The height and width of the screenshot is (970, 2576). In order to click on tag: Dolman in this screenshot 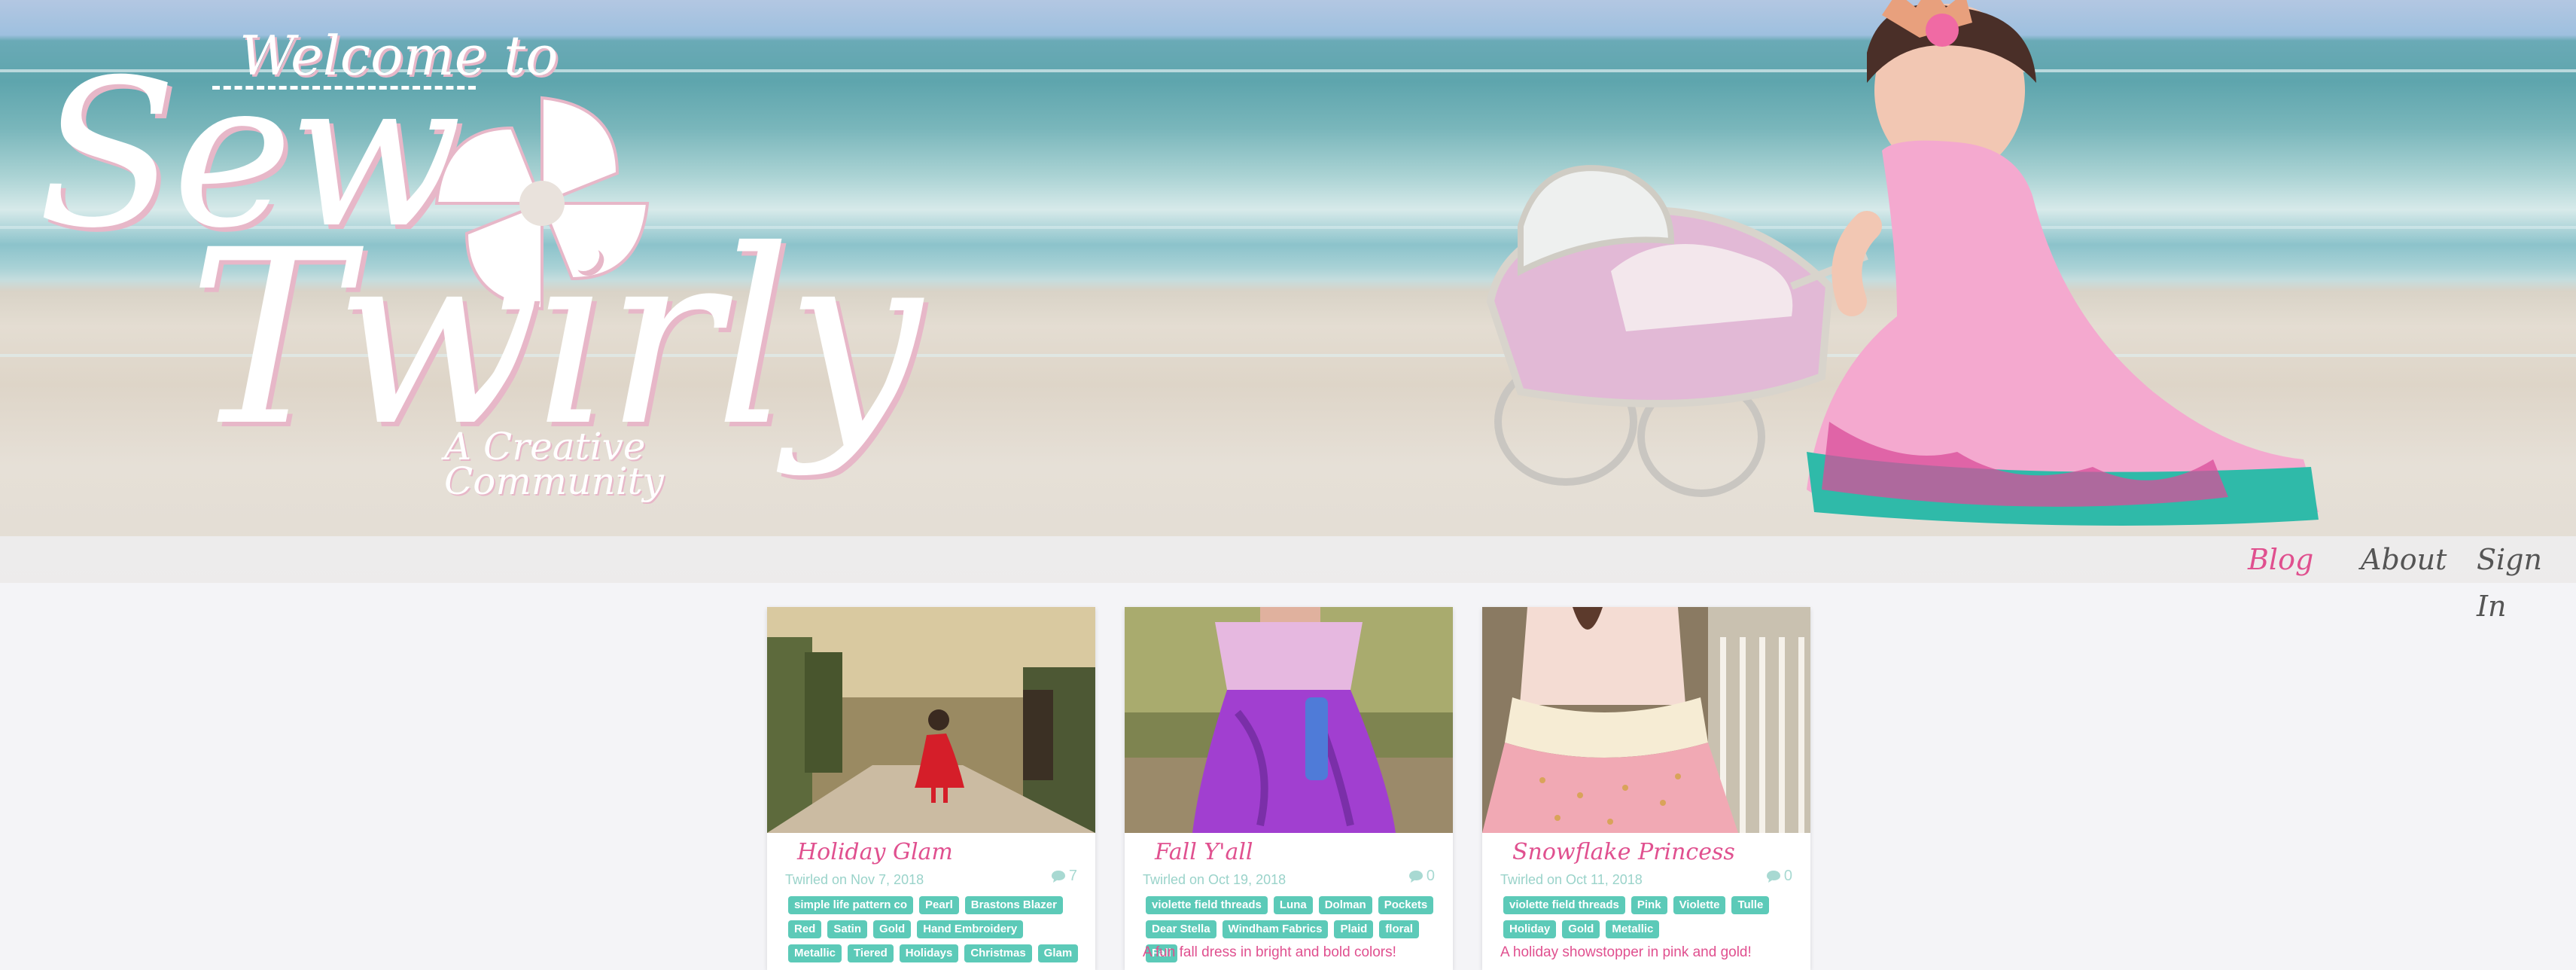, I will do `click(1345, 905)`.